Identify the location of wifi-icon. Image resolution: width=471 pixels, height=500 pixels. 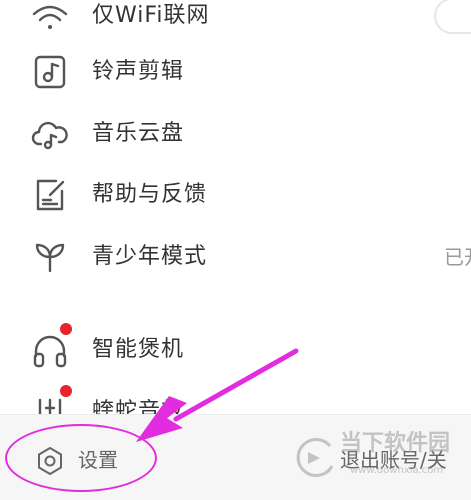
(50, 18).